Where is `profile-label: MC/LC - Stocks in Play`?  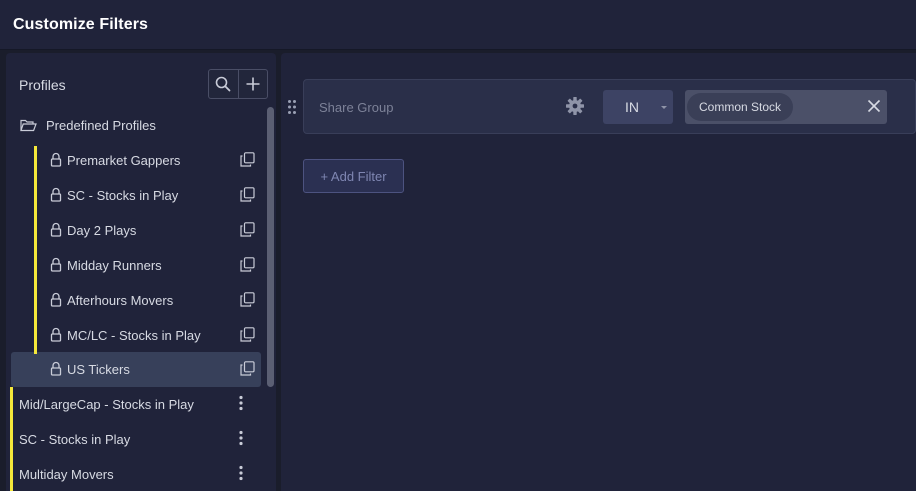
profile-label: MC/LC - Stocks in Play is located at coordinates (134, 335).